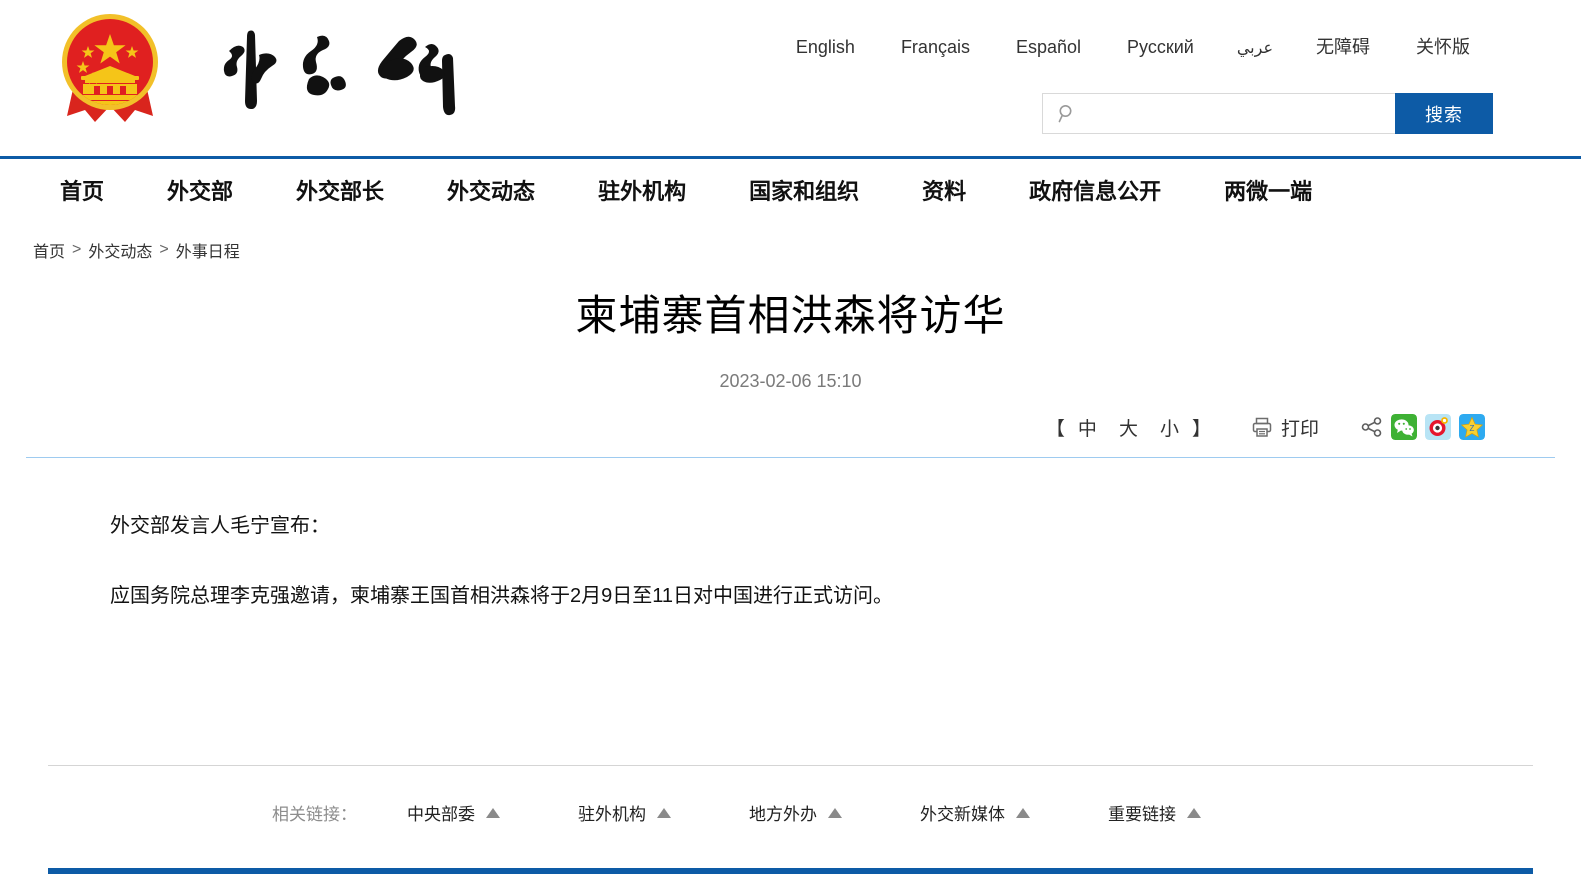  What do you see at coordinates (220, 525) in the screenshot?
I see `article-paragraph: 外交部发言人毛宁宣布：` at bounding box center [220, 525].